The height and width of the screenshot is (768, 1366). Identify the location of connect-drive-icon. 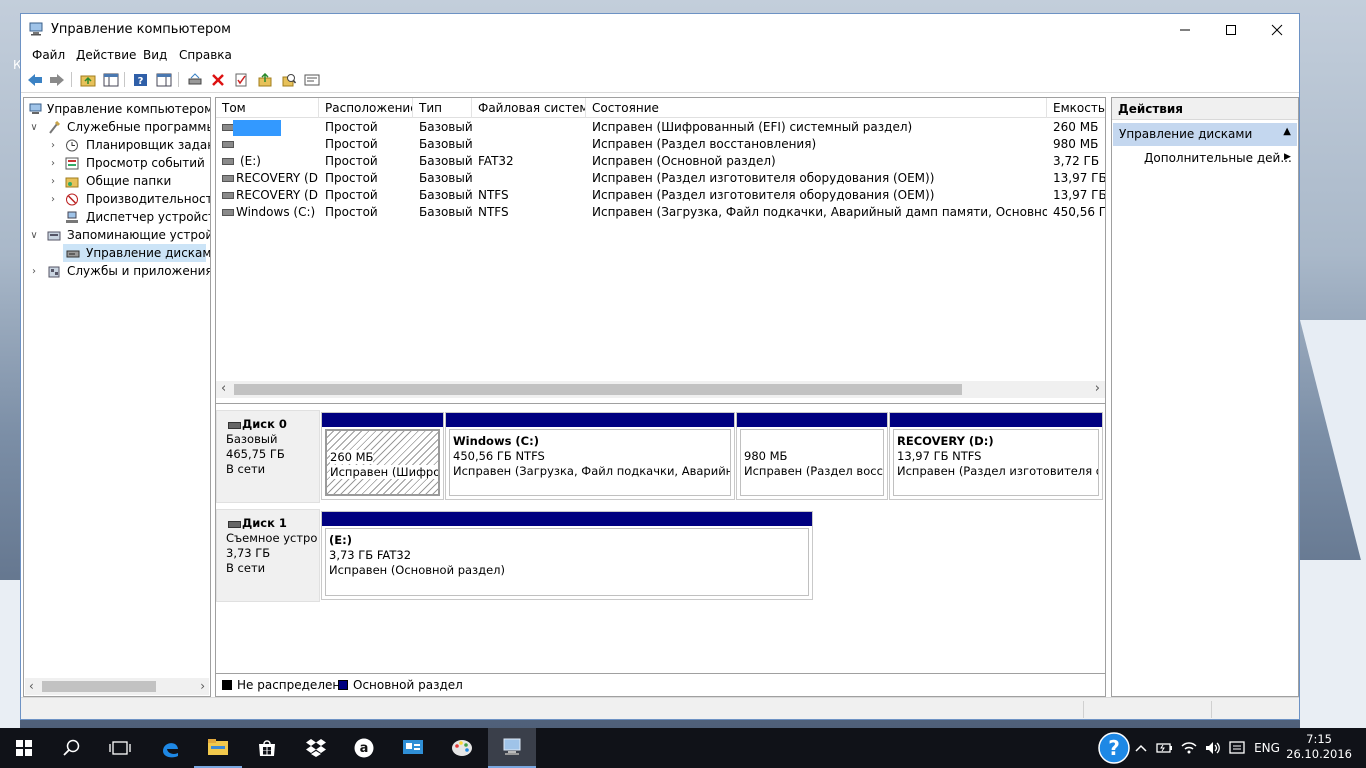
(194, 79).